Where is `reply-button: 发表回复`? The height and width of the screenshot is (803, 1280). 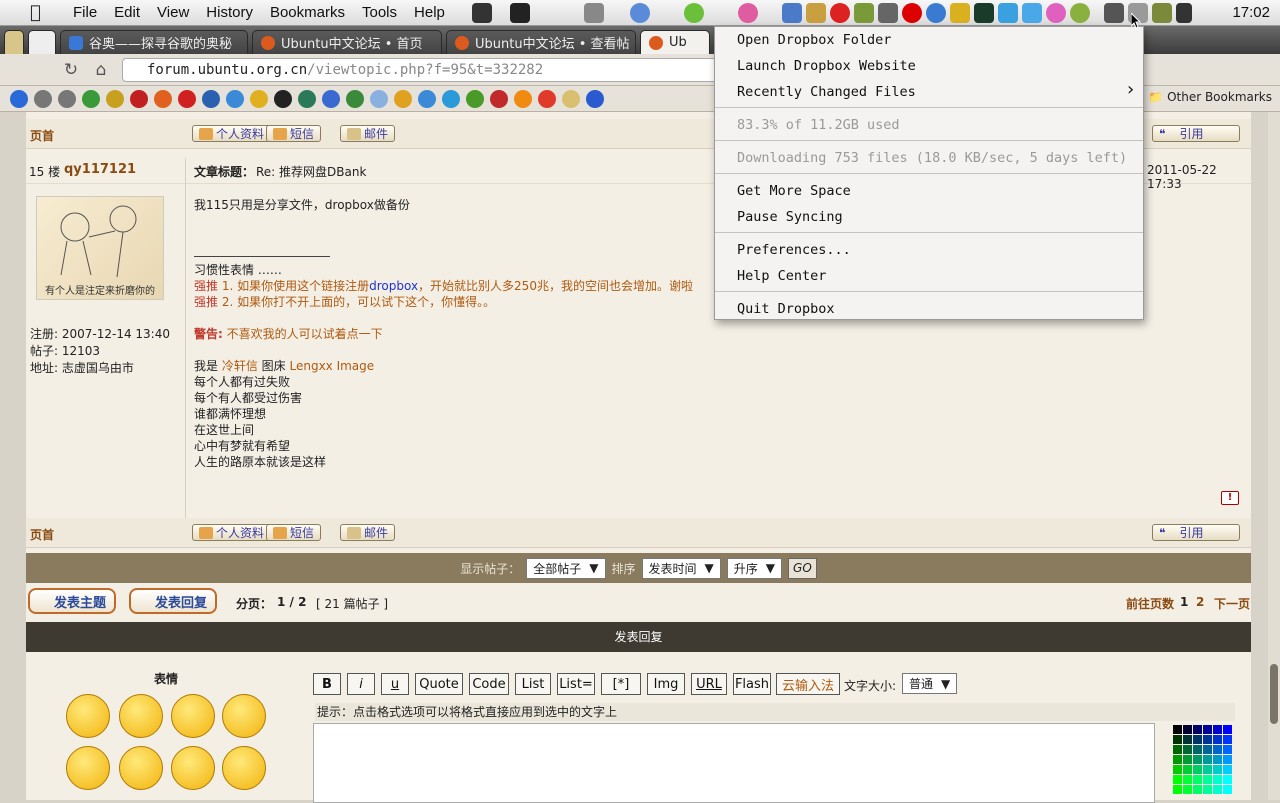 reply-button: 发表回复 is located at coordinates (173, 601).